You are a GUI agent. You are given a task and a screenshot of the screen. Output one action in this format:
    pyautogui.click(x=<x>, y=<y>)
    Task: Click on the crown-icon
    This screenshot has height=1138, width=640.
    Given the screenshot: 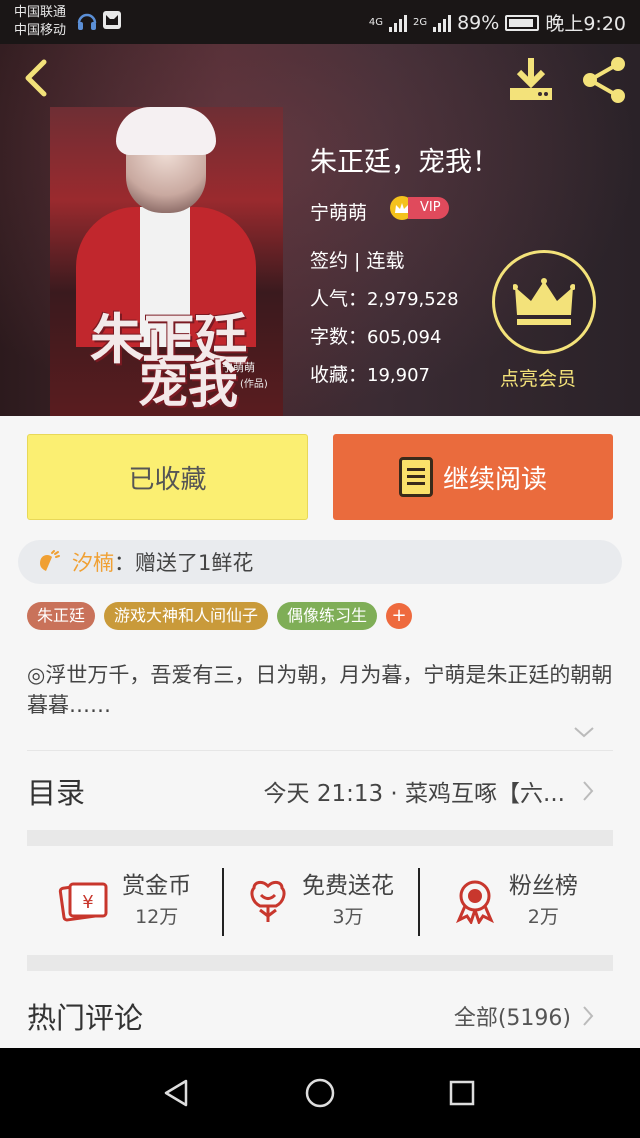 What is the action you would take?
    pyautogui.click(x=544, y=301)
    